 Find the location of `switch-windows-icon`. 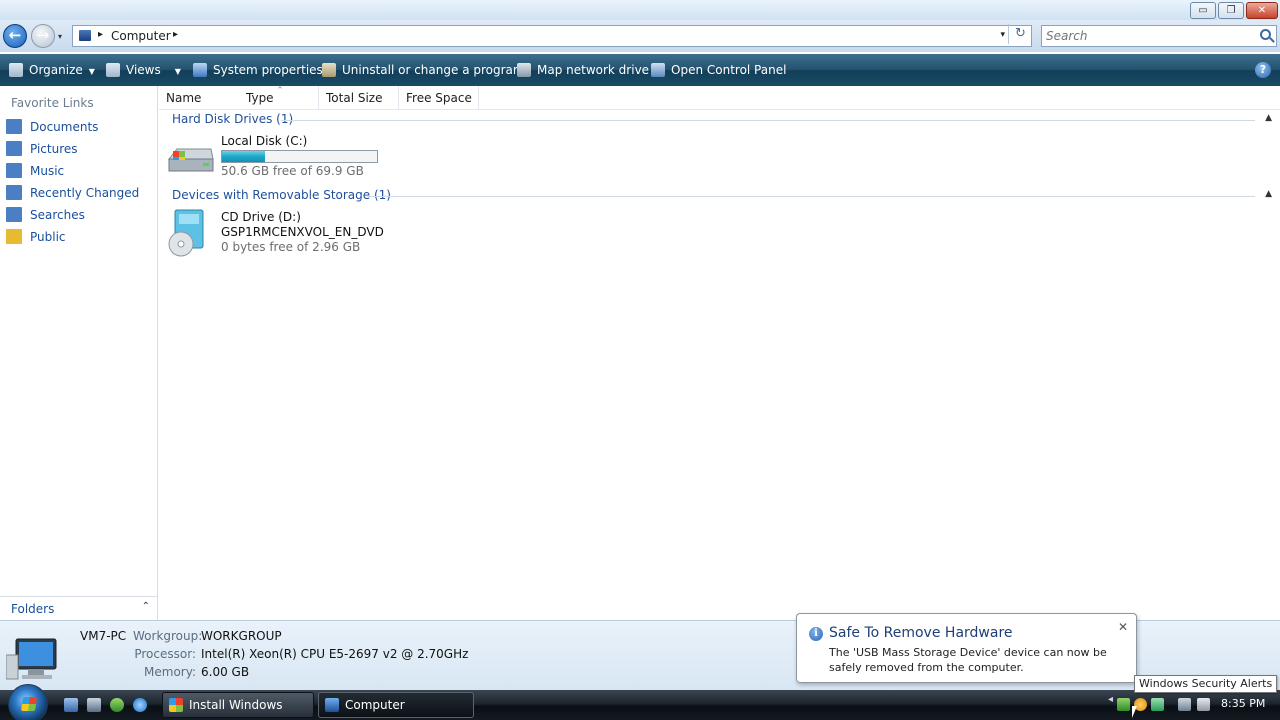

switch-windows-icon is located at coordinates (94, 705).